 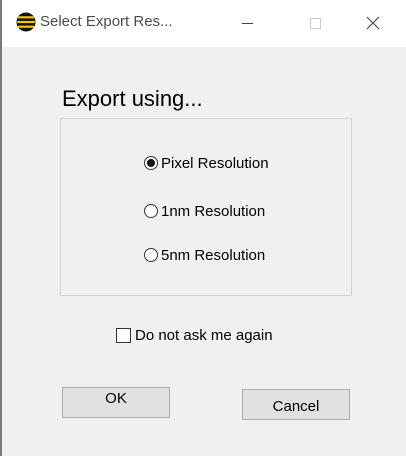 I want to click on maximize-button, so click(x=315, y=23).